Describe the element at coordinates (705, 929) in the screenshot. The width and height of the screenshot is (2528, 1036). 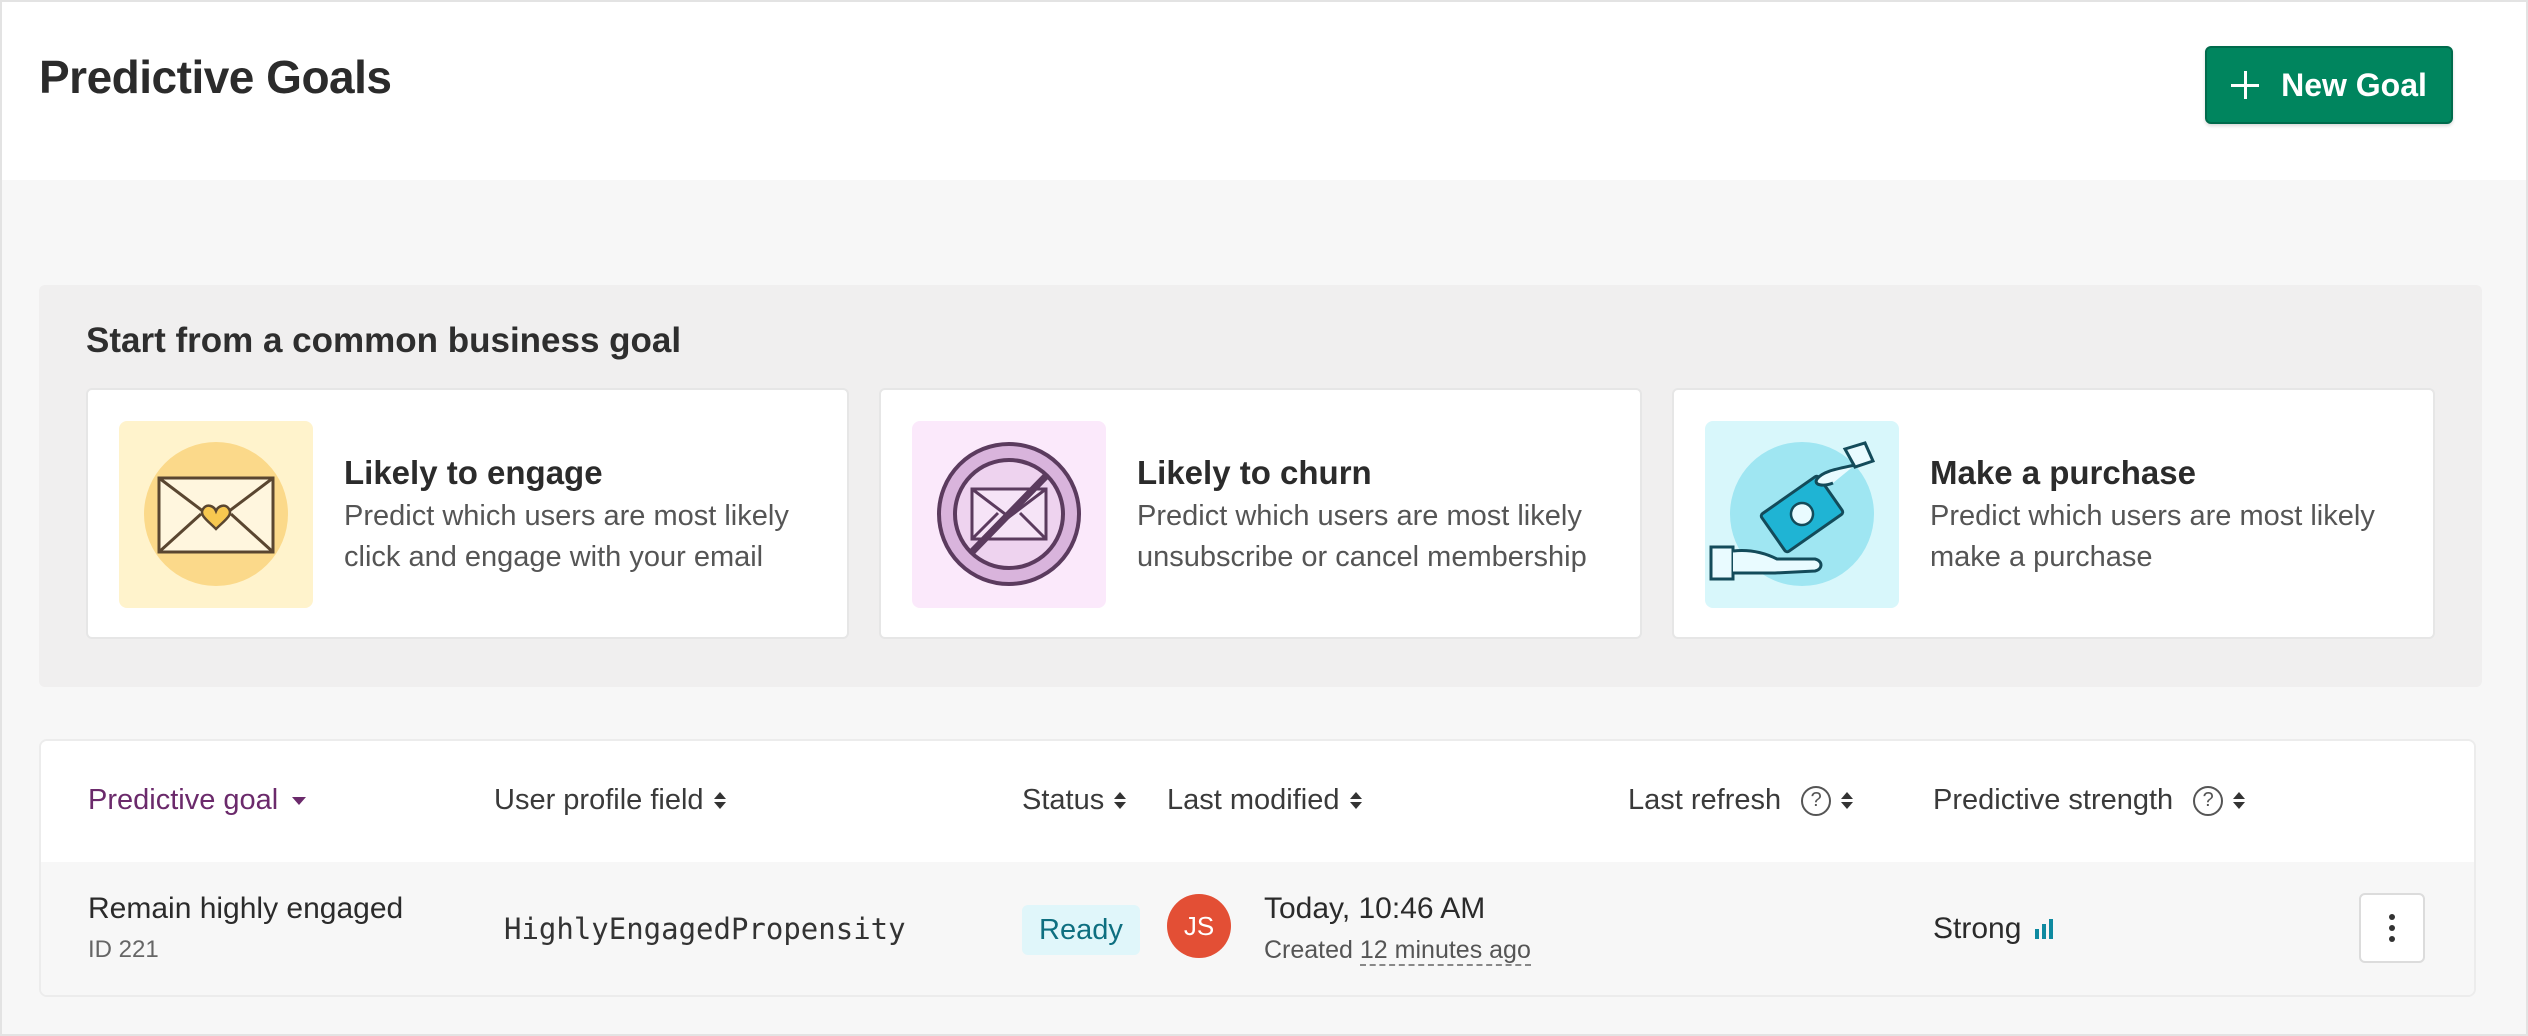
I see `profile-field-value: HighlyEngagedPropensity` at that location.